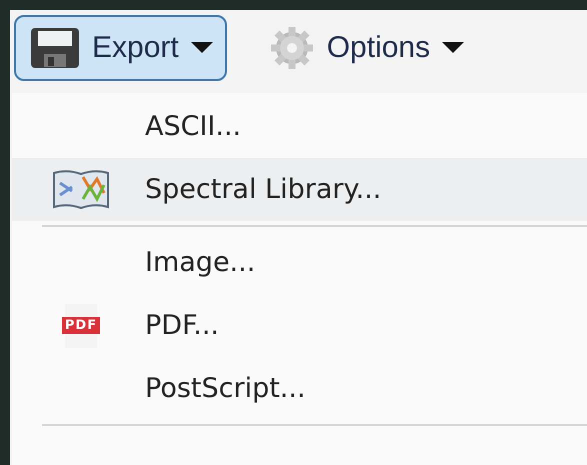 This screenshot has width=587, height=465. What do you see at coordinates (81, 326) in the screenshot?
I see `pdf-file-icon: PDF` at bounding box center [81, 326].